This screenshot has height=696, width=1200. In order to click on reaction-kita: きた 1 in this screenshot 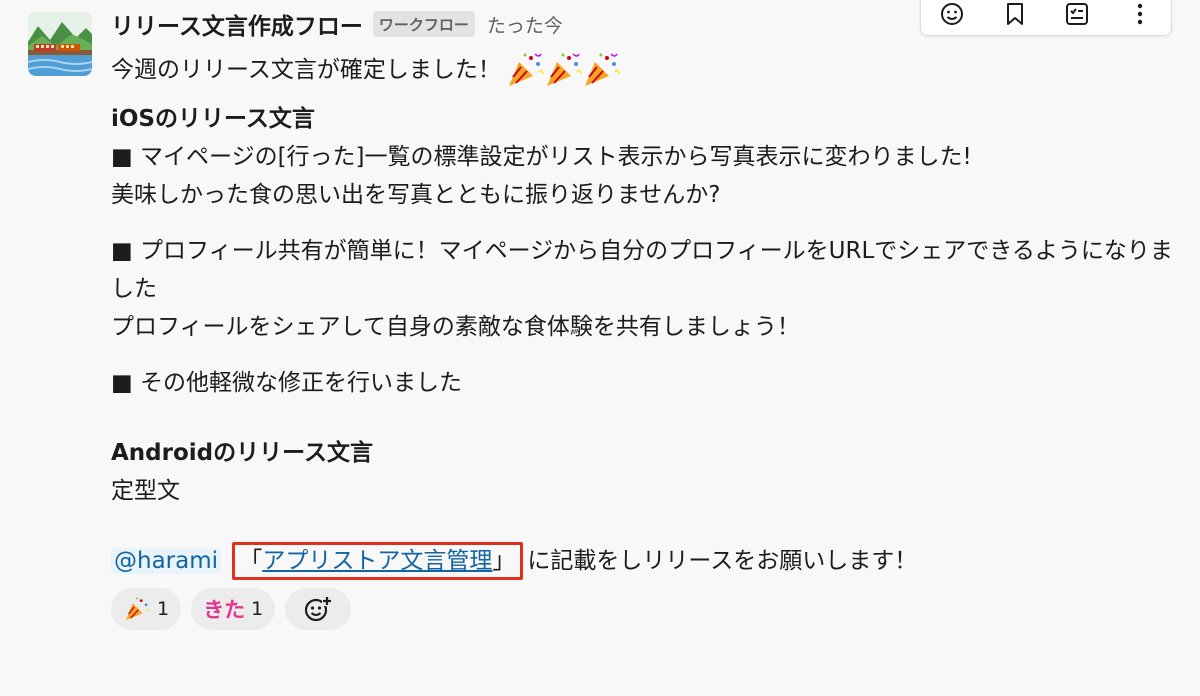, I will do `click(233, 609)`.